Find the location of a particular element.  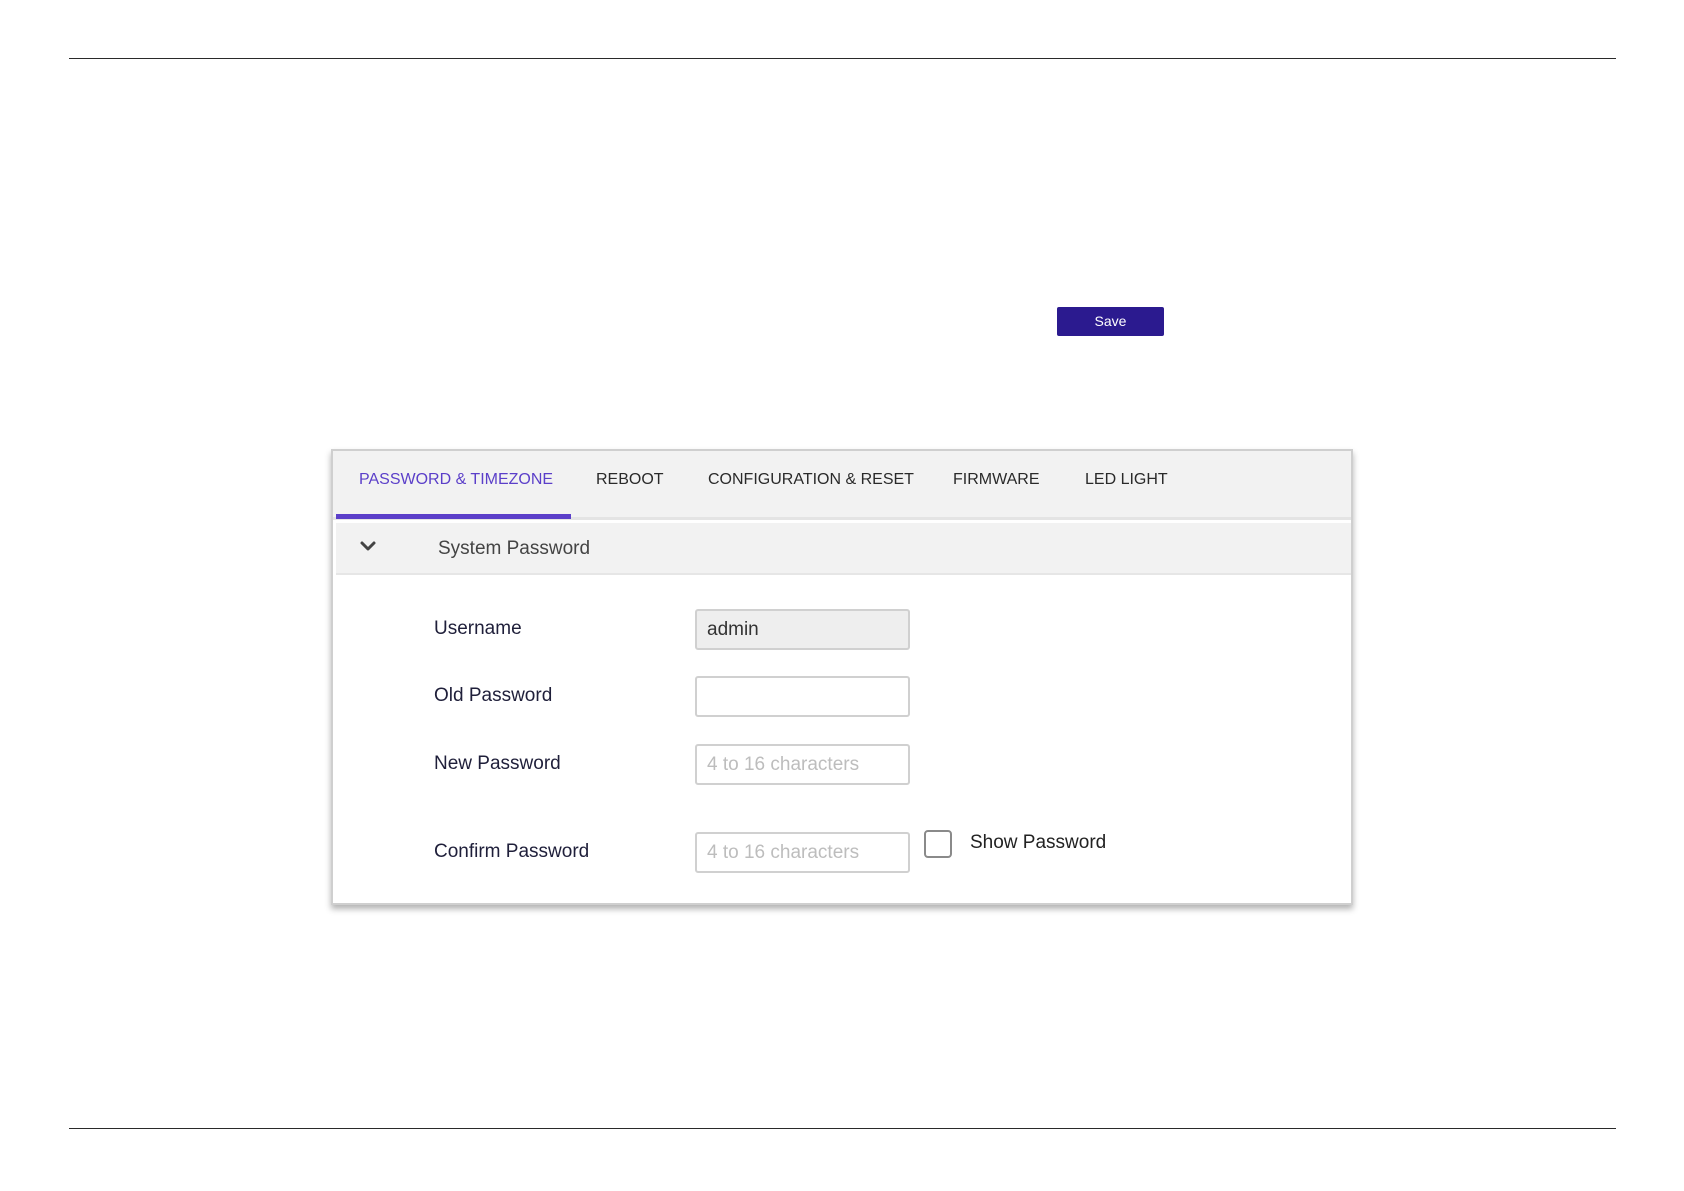

tab-password-timezone: PASSWORD & TIMEZONE is located at coordinates (456, 485).